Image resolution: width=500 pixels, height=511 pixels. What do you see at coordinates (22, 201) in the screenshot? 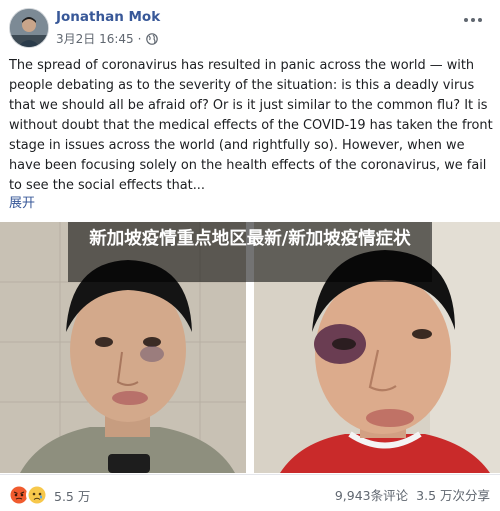
I see `see-more-link: 展开` at bounding box center [22, 201].